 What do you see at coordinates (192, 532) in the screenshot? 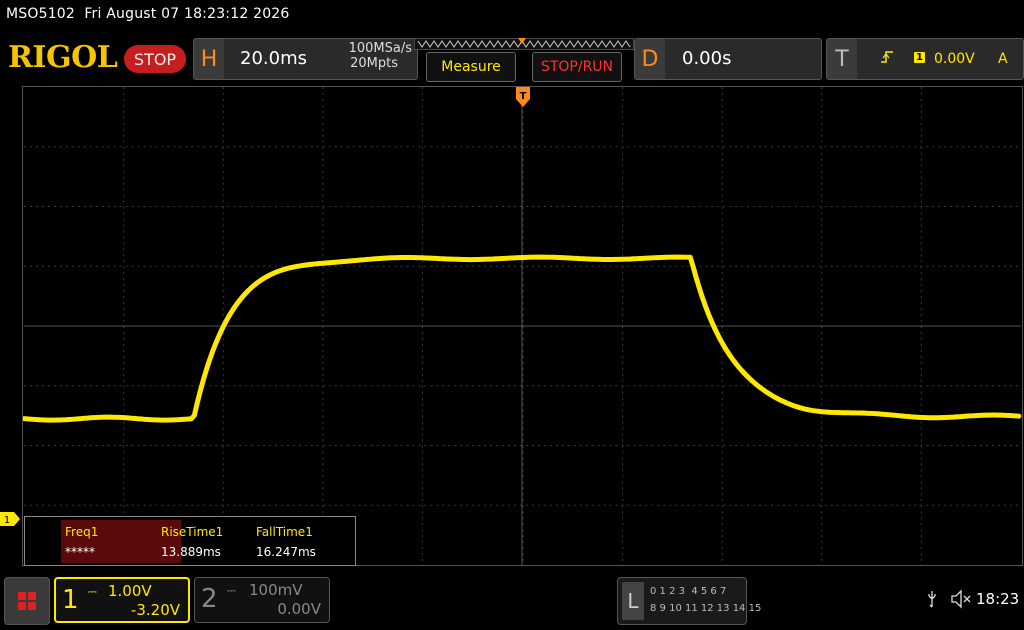
I see `measurement-name: RiseTime1` at bounding box center [192, 532].